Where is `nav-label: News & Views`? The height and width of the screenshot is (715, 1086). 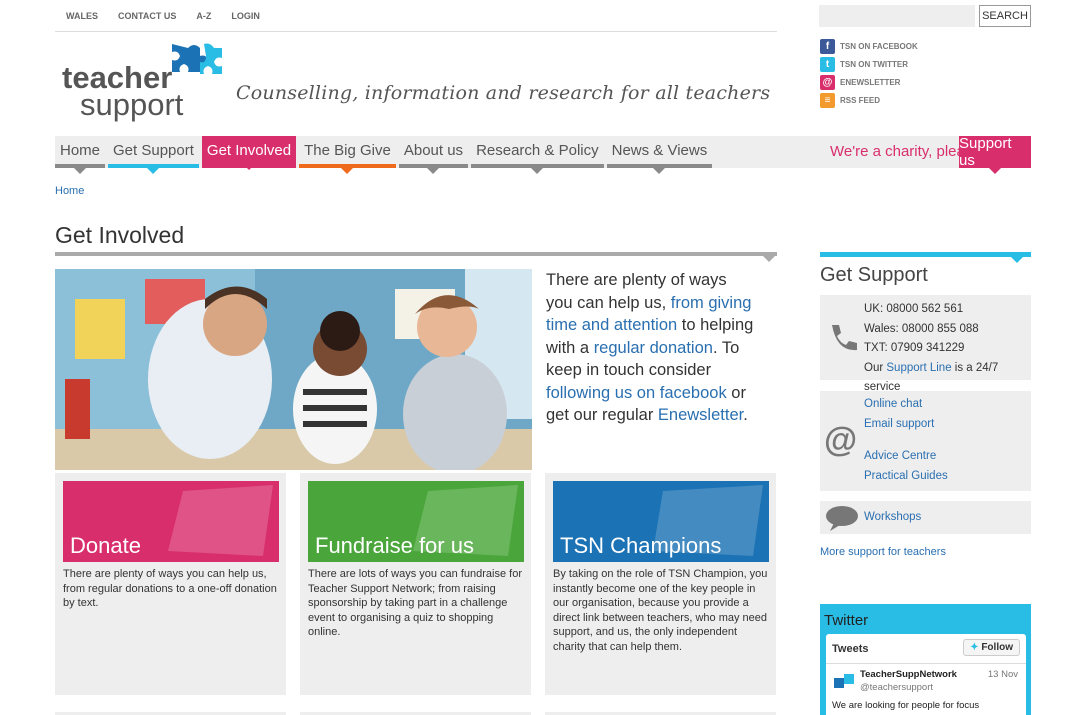 nav-label: News & Views is located at coordinates (659, 150).